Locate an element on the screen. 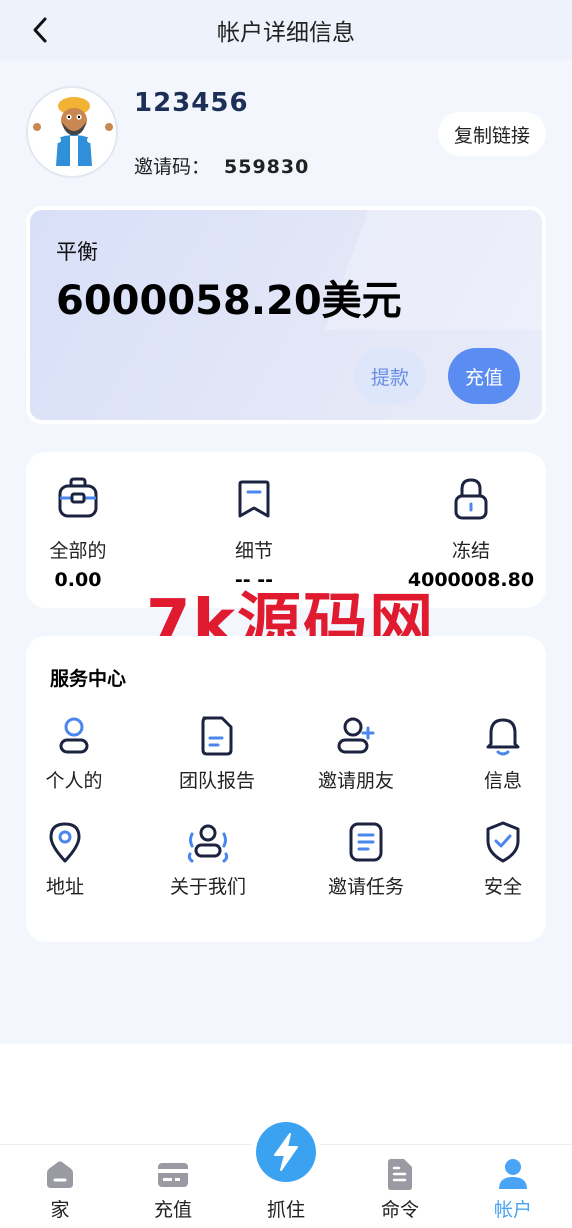 This screenshot has width=572, height=1228. service-label: 信息 is located at coordinates (502, 781).